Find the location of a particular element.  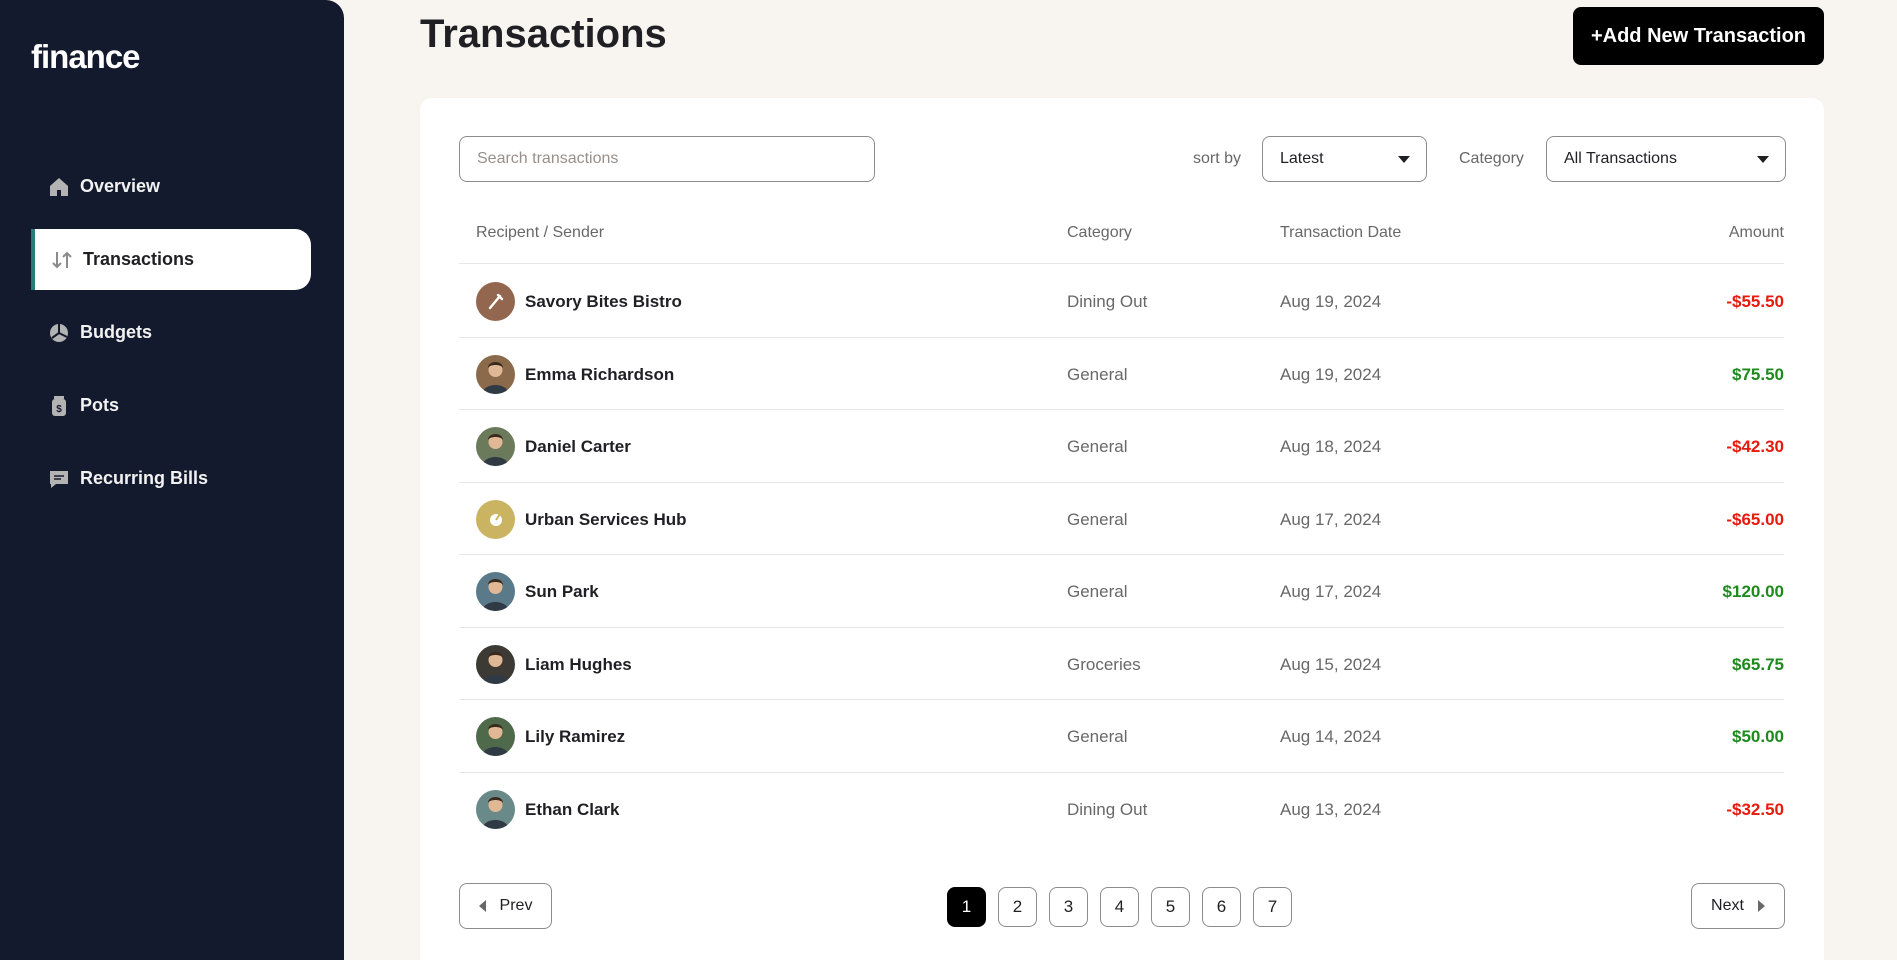

table-row: Ethan Clark Dining Out Aug 13, 2024 -$32.50 is located at coordinates (1121, 809).